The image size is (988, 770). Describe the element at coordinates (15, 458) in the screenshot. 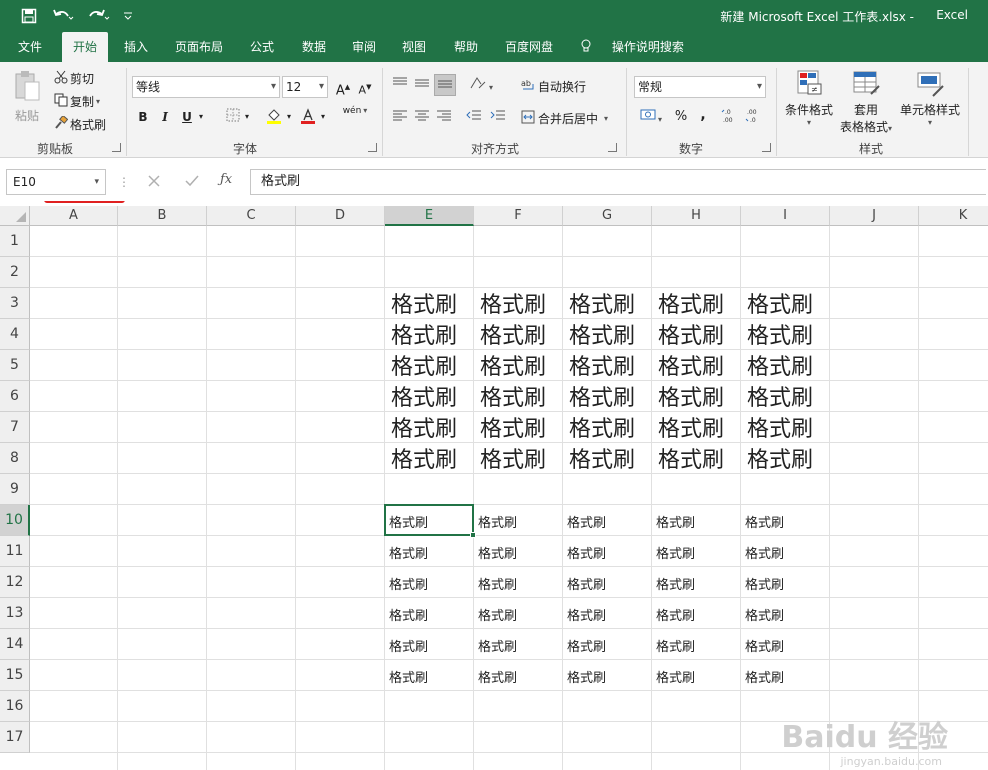

I see `row-header-8: 8` at that location.